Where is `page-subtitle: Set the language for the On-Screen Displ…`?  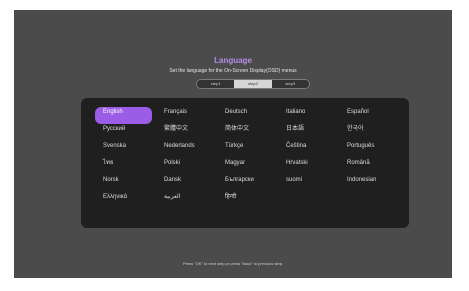
page-subtitle: Set the language for the On-Screen Displ… is located at coordinates (233, 71).